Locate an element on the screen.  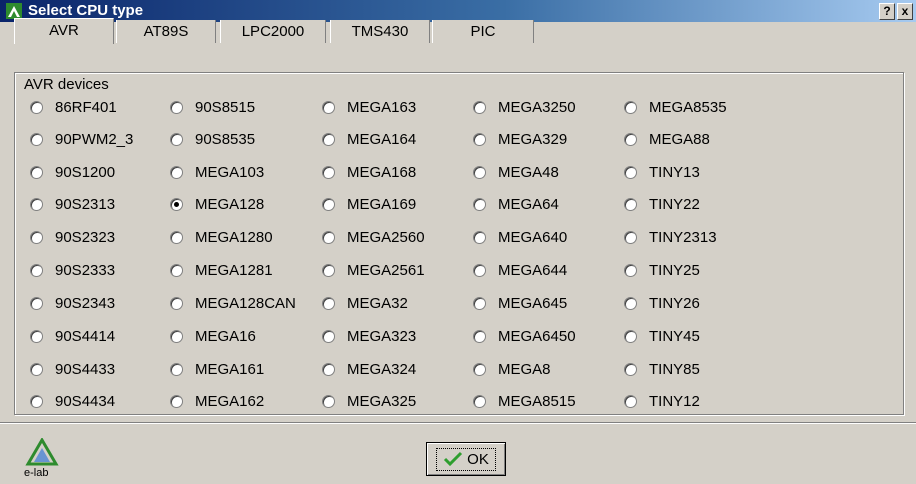
radio-option-86rf401: 86RF401 is located at coordinates (73, 107).